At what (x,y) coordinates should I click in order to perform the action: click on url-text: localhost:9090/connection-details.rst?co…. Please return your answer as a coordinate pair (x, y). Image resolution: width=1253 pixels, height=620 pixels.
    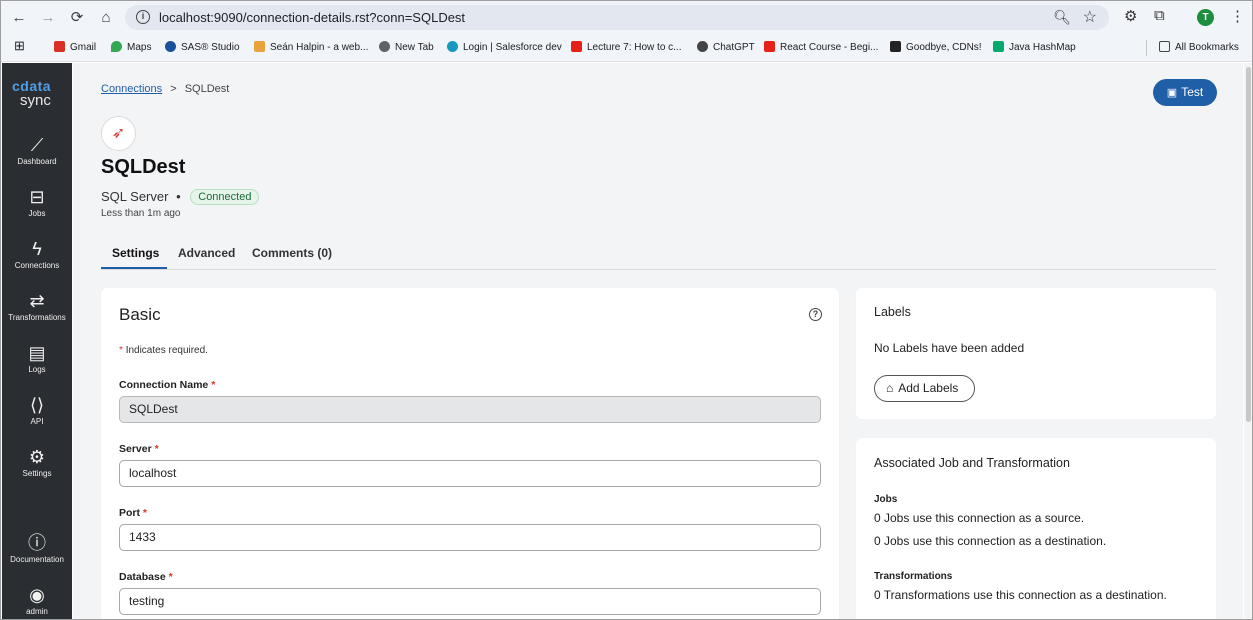
    Looking at the image, I should click on (312, 17).